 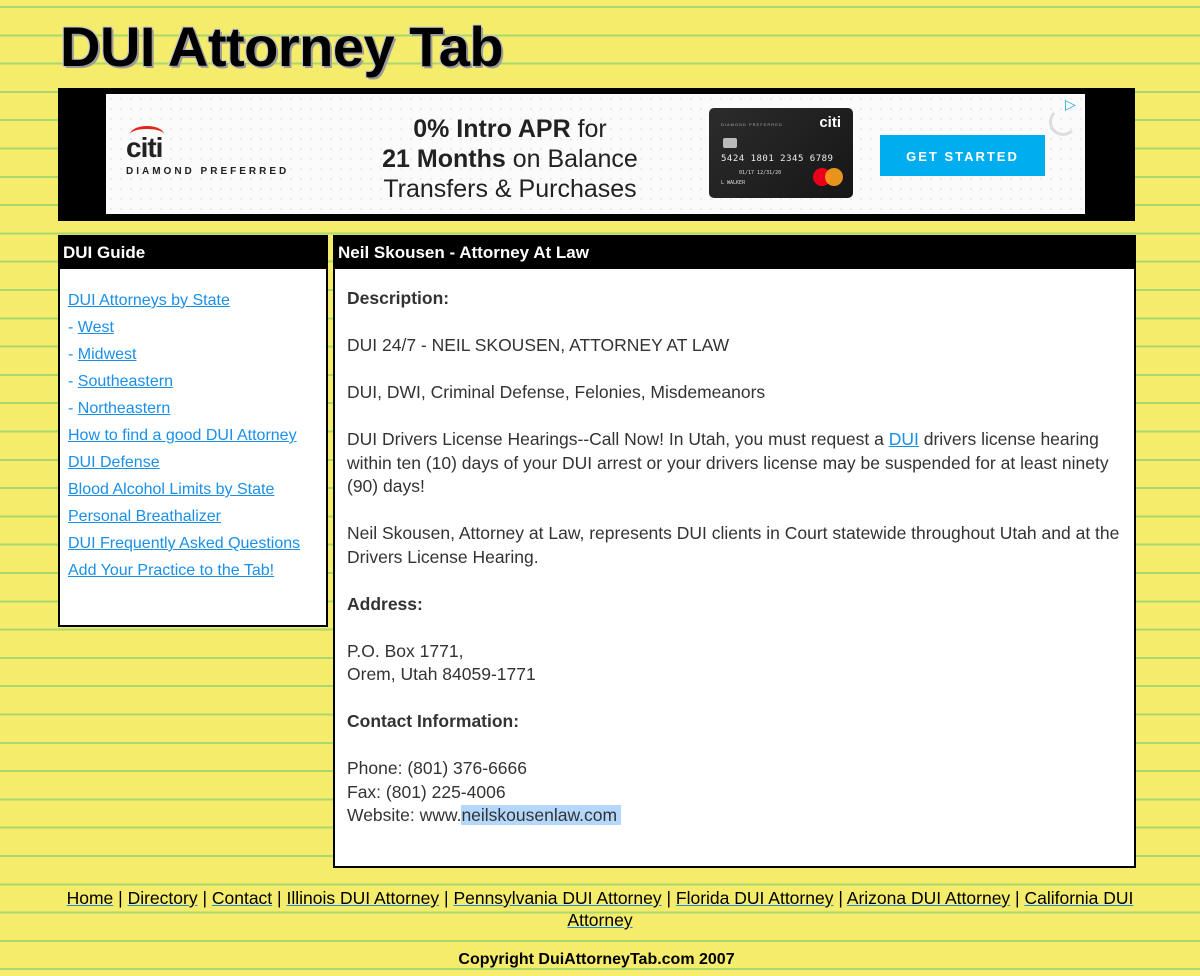 I want to click on sidebar-item: Personal Breathalizer, so click(x=197, y=516).